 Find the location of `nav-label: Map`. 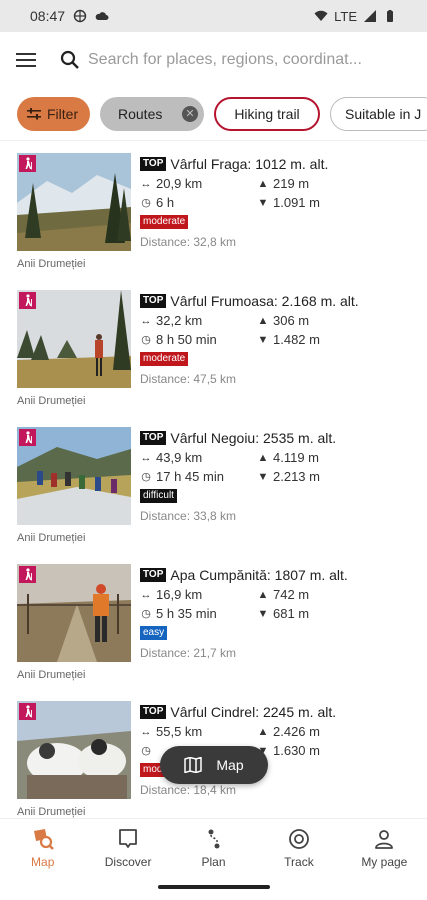

nav-label: Map is located at coordinates (43, 861).